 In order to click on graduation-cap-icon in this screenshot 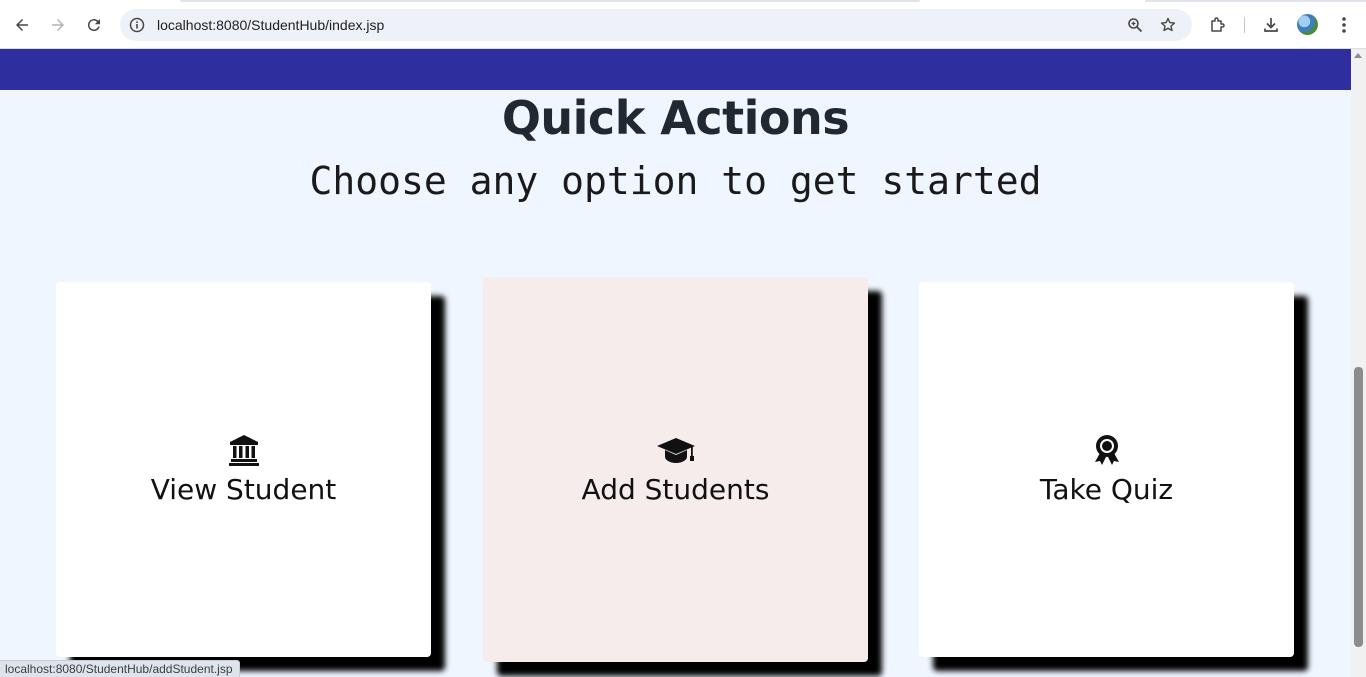, I will do `click(675, 450)`.